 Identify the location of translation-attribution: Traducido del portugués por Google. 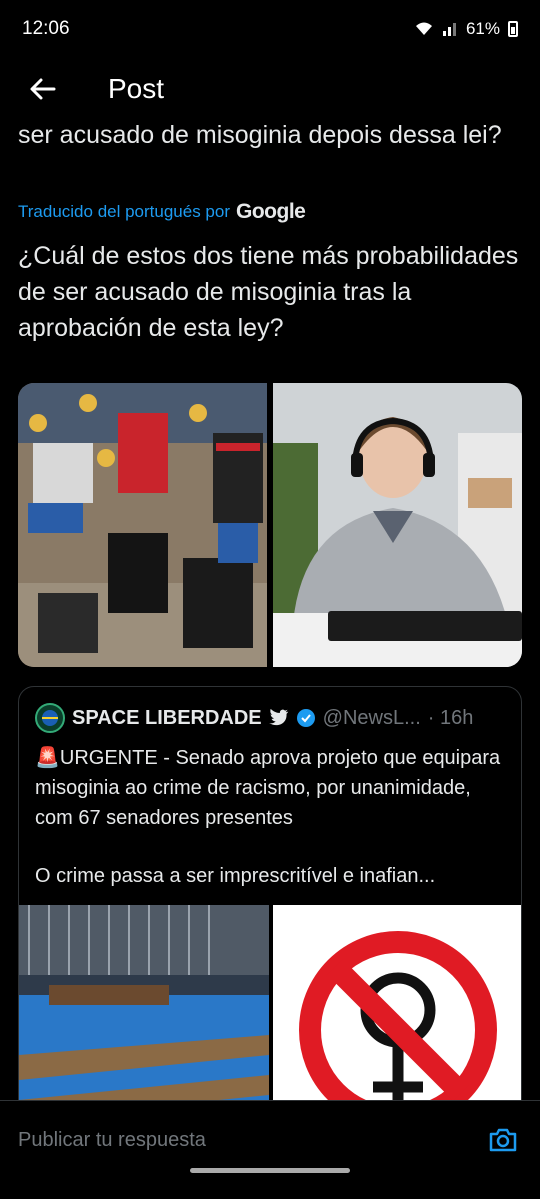
(162, 212).